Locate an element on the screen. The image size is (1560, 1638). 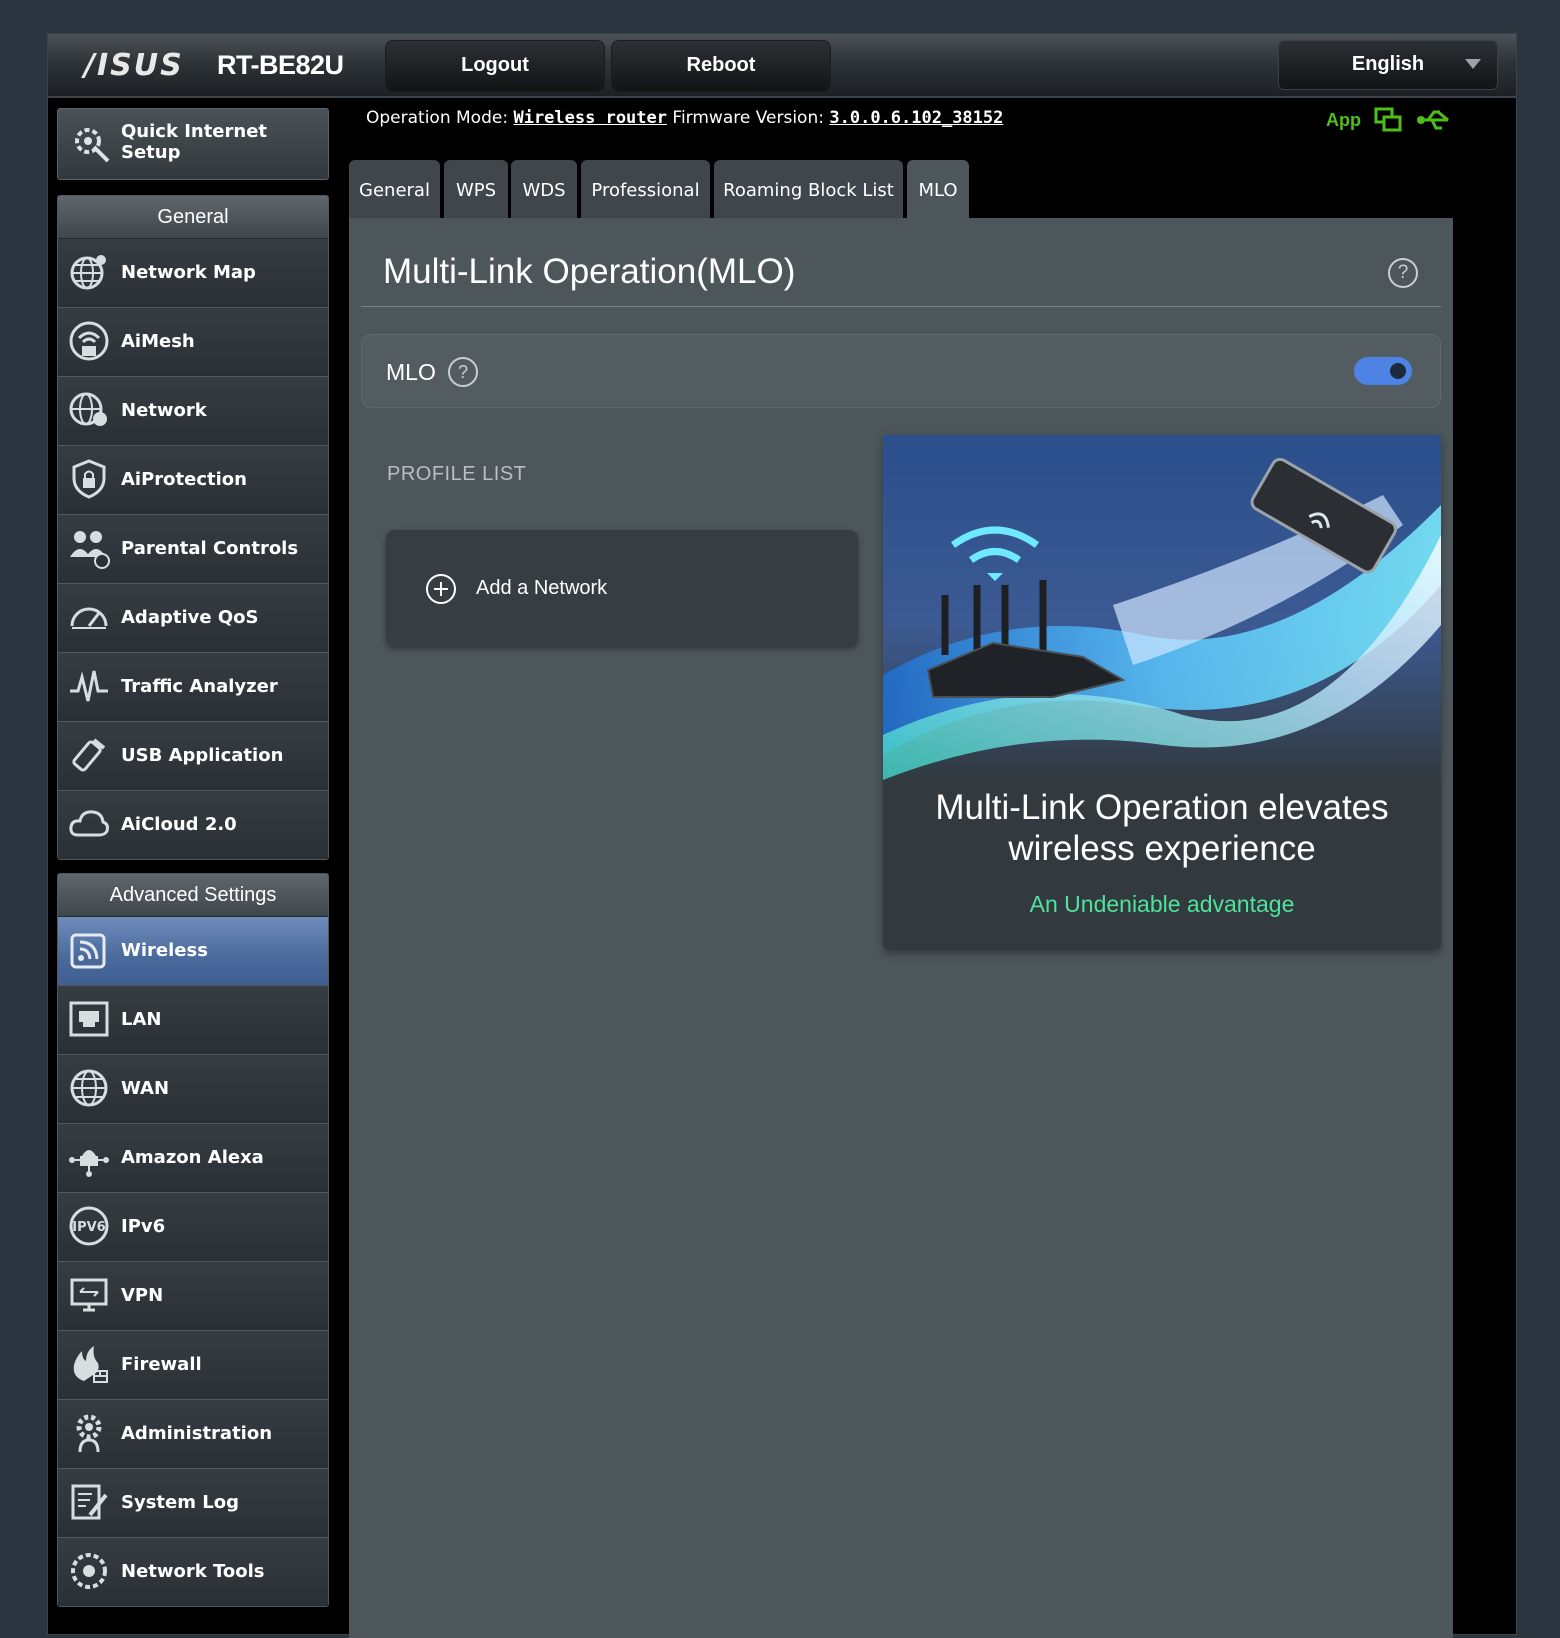
sidebar-item-label: AiCloud 2.0 is located at coordinates (179, 824).